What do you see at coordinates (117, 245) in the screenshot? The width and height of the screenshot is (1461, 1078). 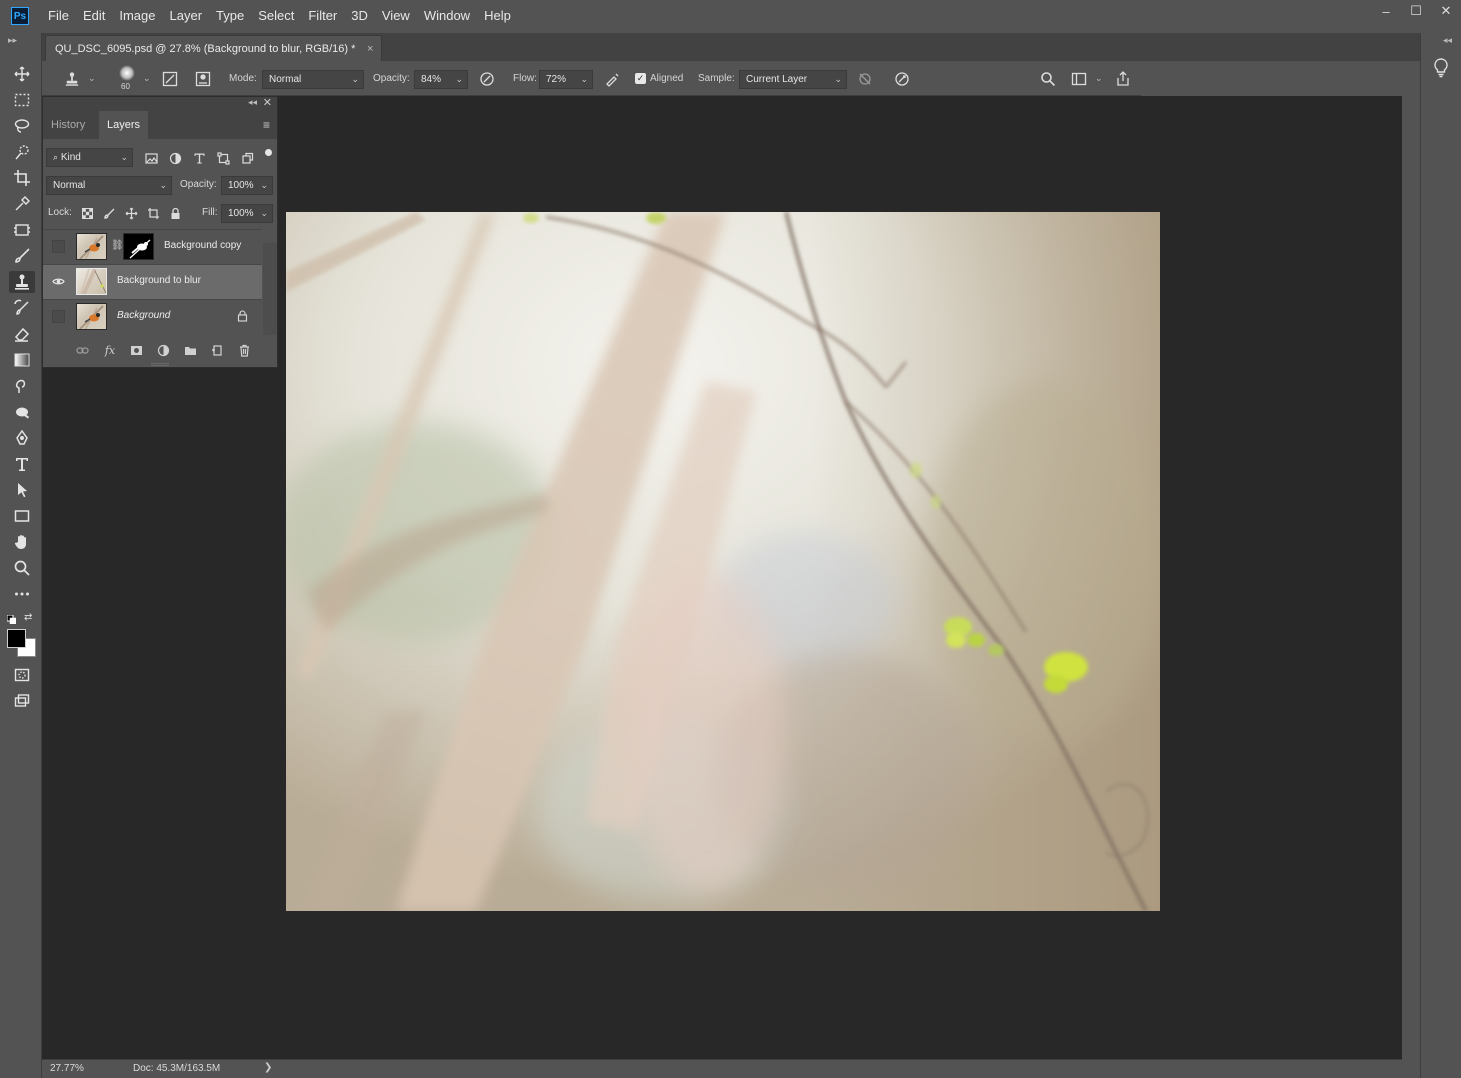 I see `layer-mask-link-icon: ⛓` at bounding box center [117, 245].